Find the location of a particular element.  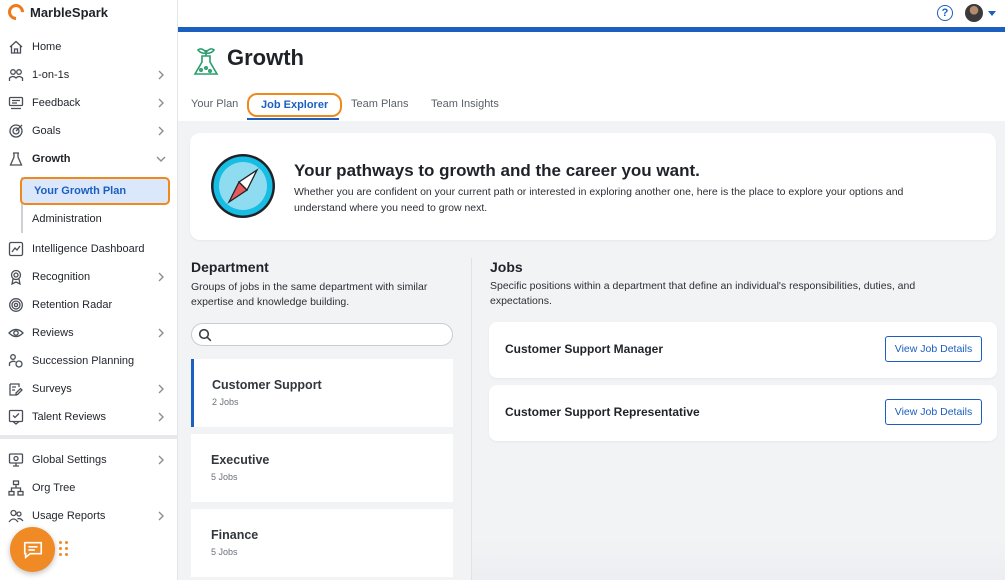

sidebar-item-label: Succession Planning is located at coordinates (83, 361).